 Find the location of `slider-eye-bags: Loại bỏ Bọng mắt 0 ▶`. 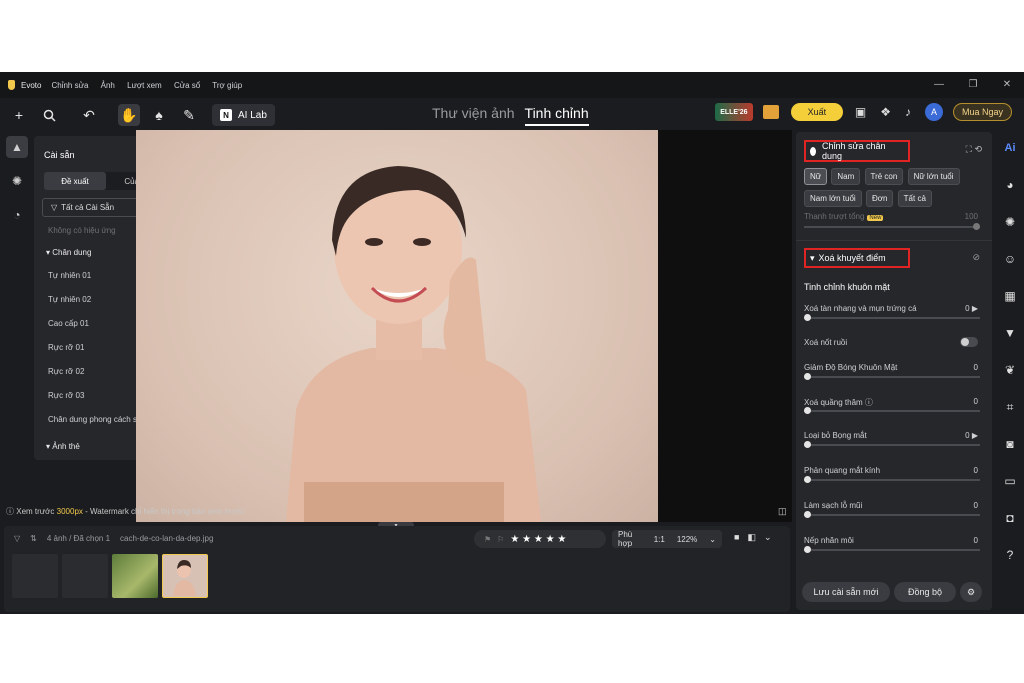

slider-eye-bags: Loại bỏ Bọng mắt 0 ▶ is located at coordinates (894, 442).